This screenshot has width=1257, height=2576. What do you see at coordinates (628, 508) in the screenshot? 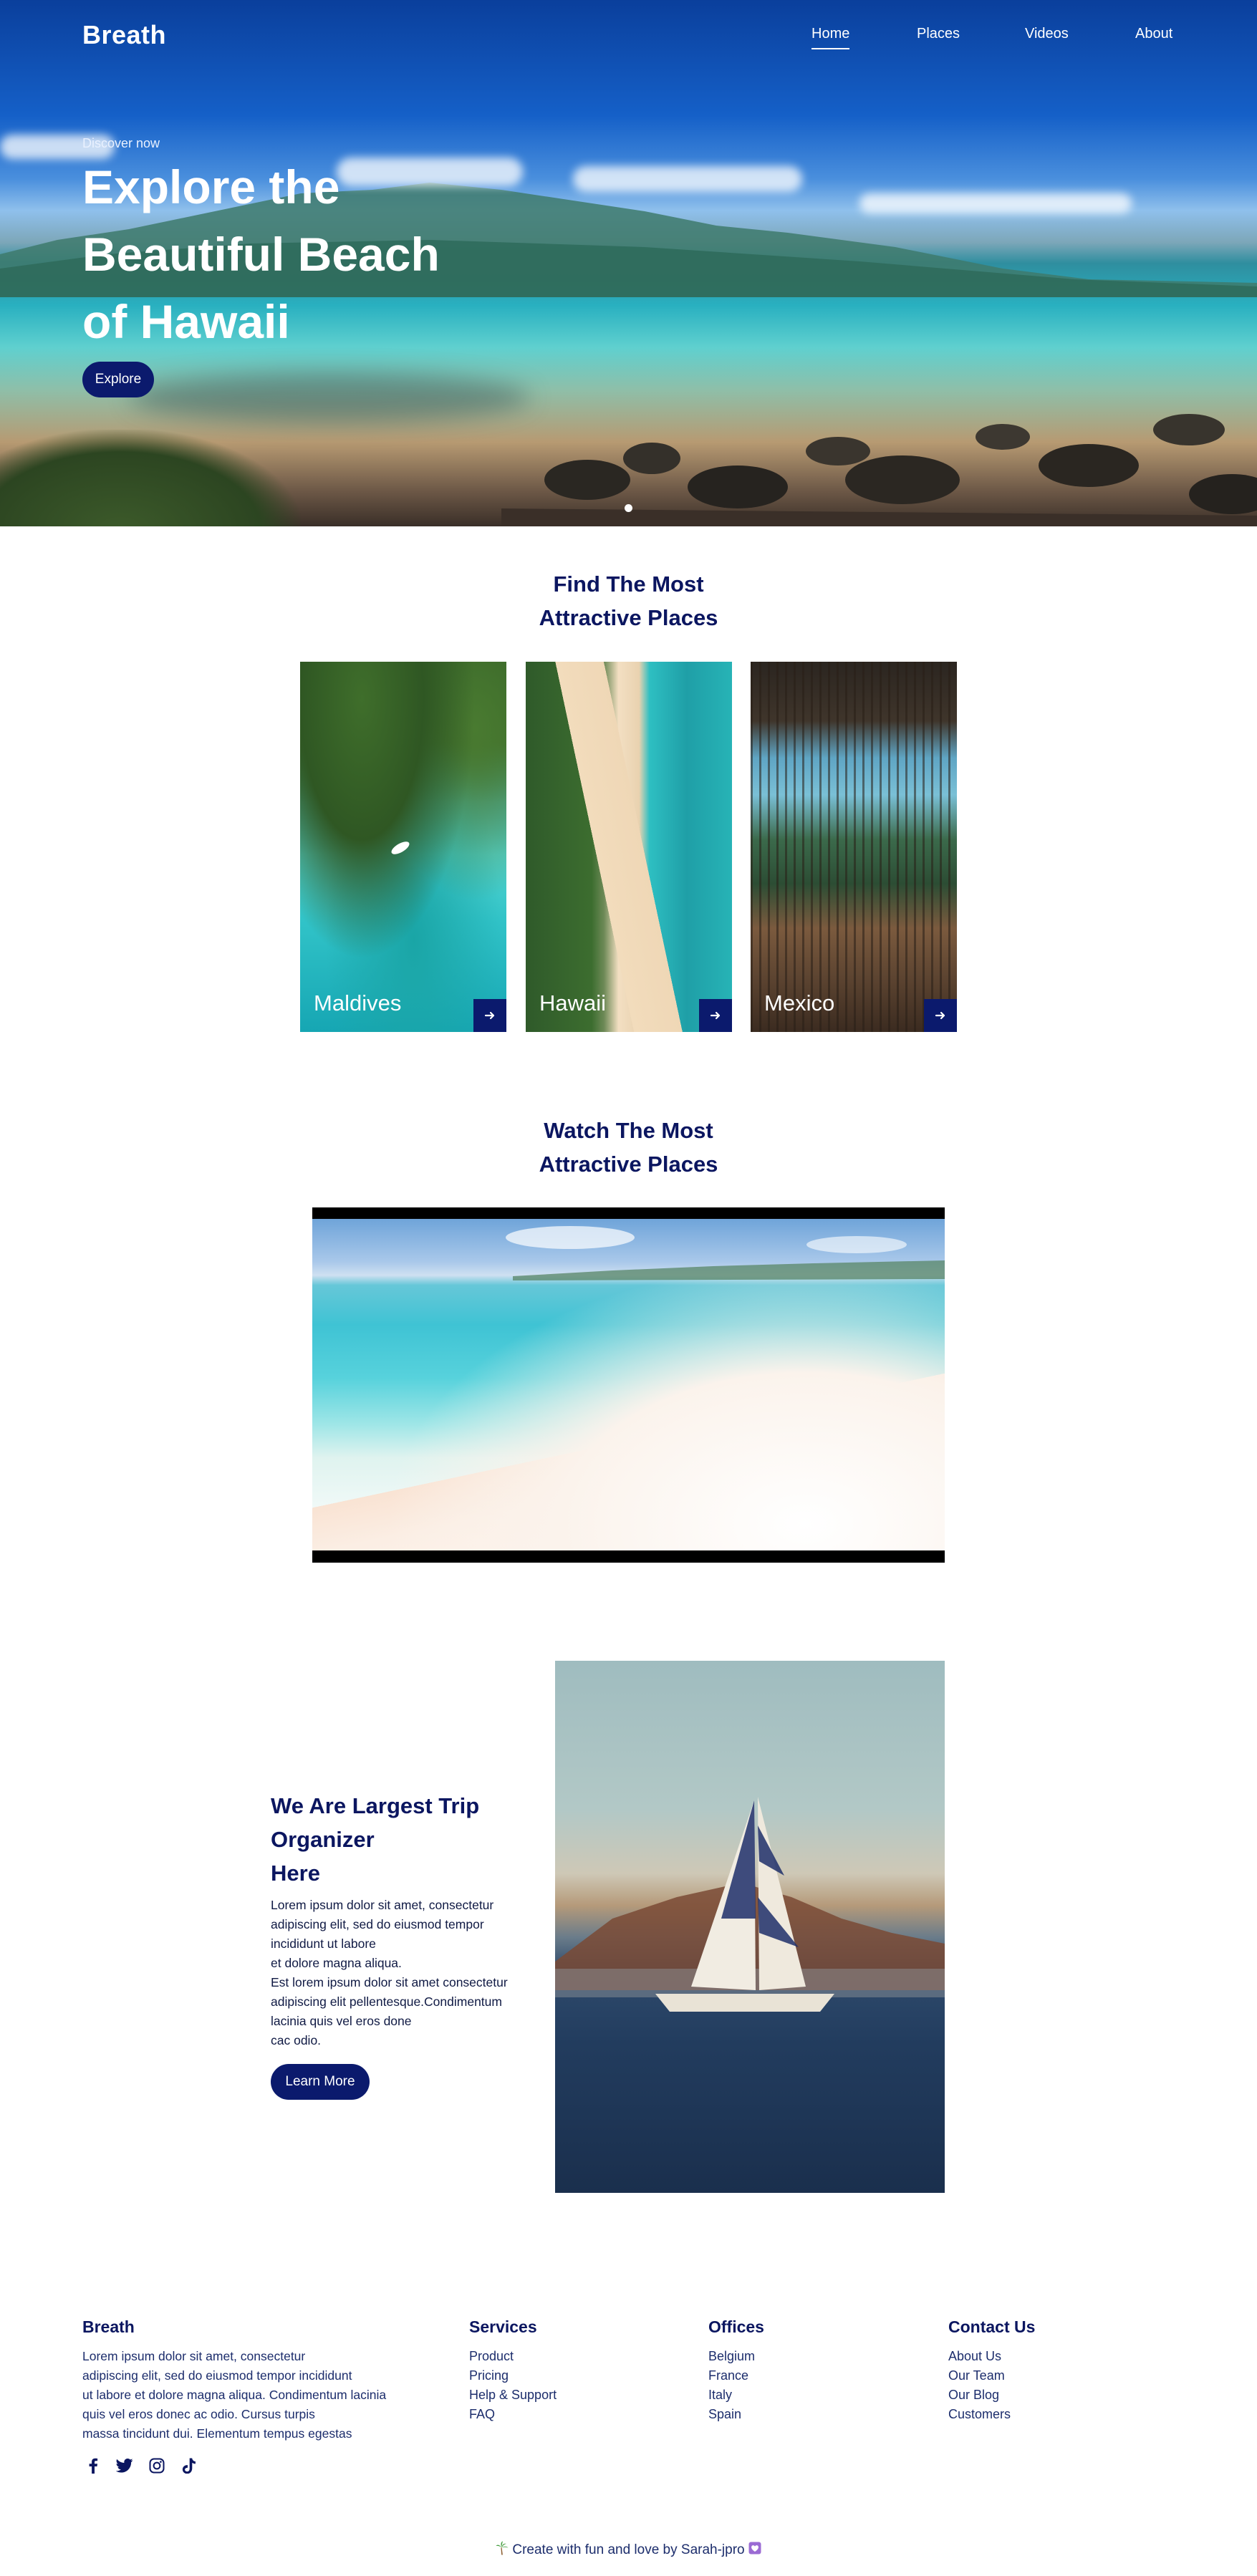
I see `carousel-dot` at bounding box center [628, 508].